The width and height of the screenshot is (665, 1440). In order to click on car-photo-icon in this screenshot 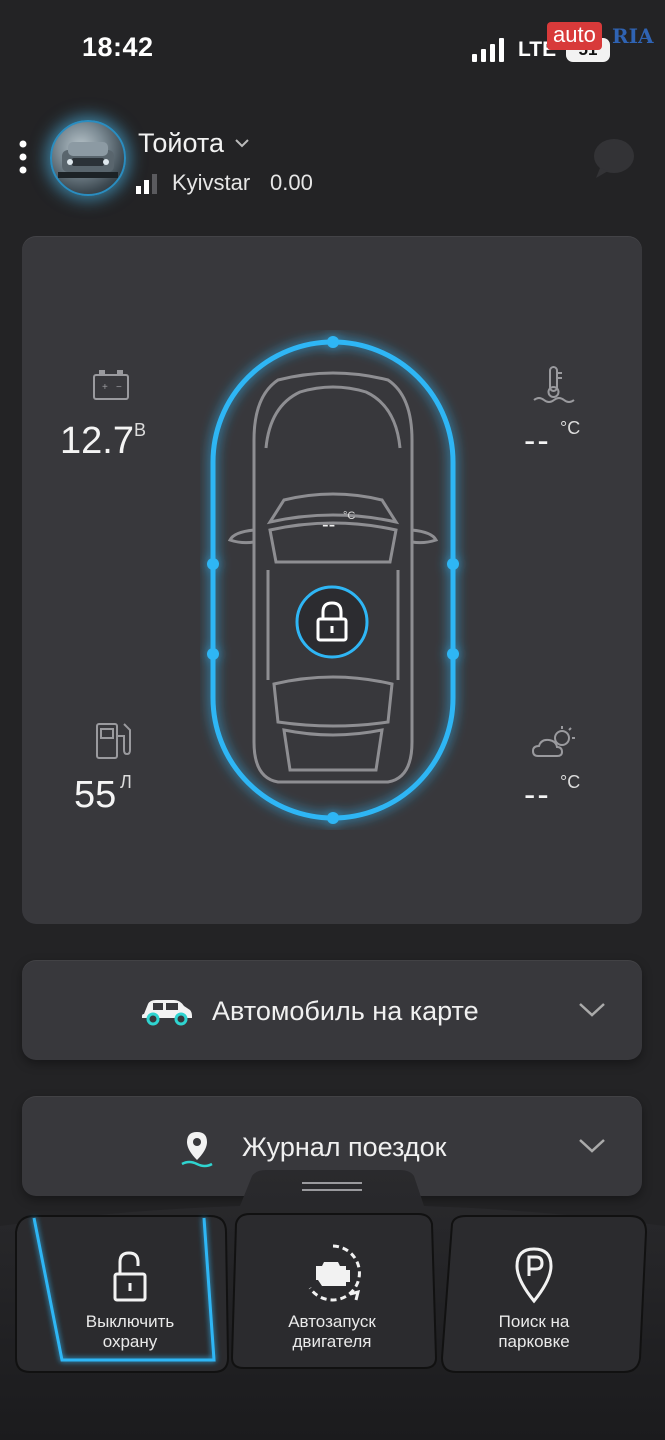, I will do `click(88, 160)`.